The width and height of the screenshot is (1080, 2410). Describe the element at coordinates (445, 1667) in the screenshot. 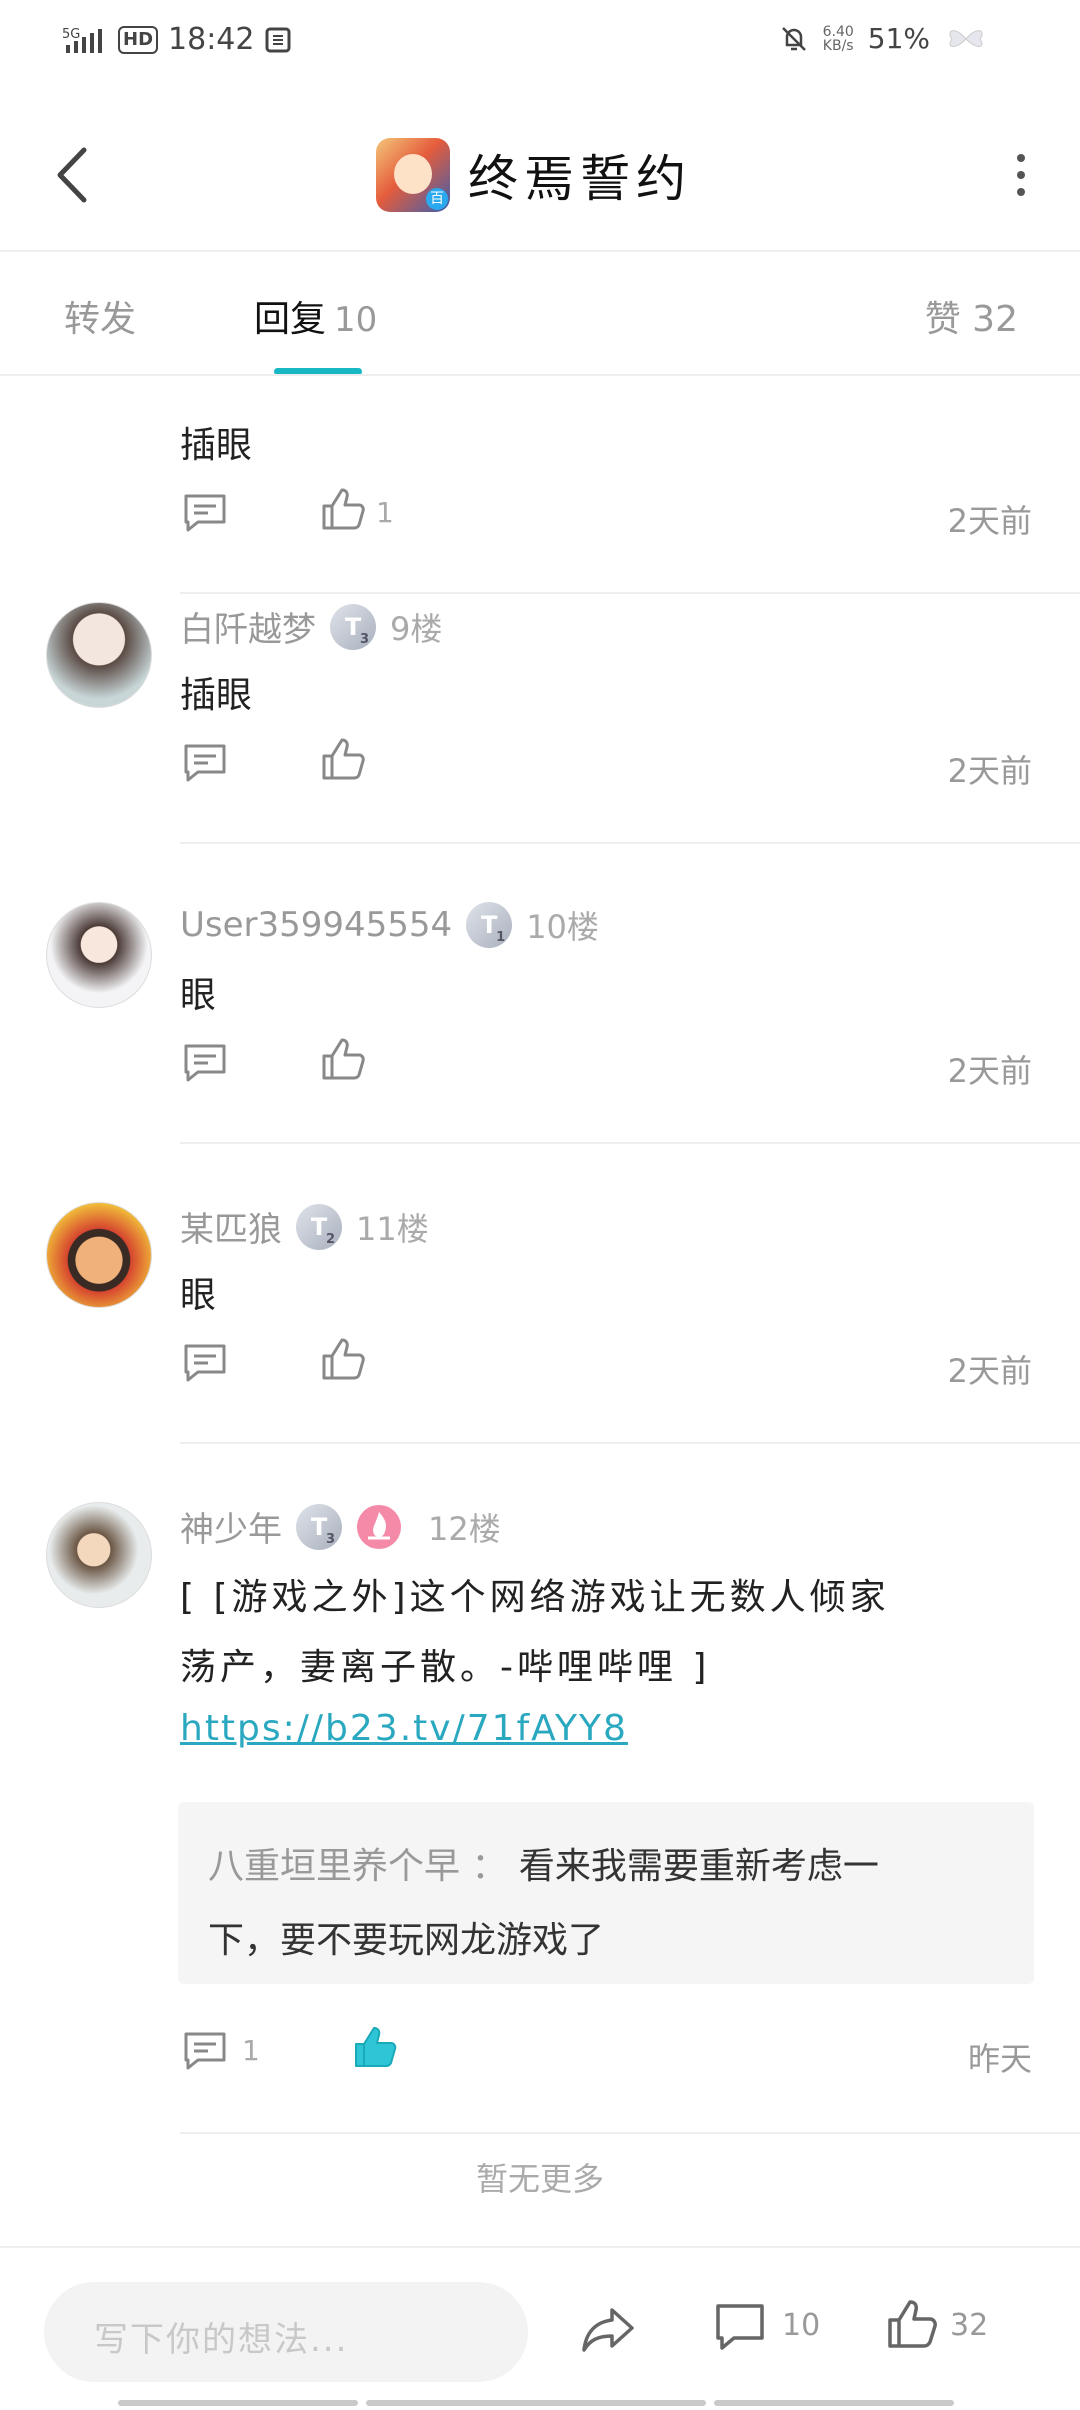

I see `comment-text-line-2: 荡产，妻离子散。-哔哩哔哩 ]` at that location.